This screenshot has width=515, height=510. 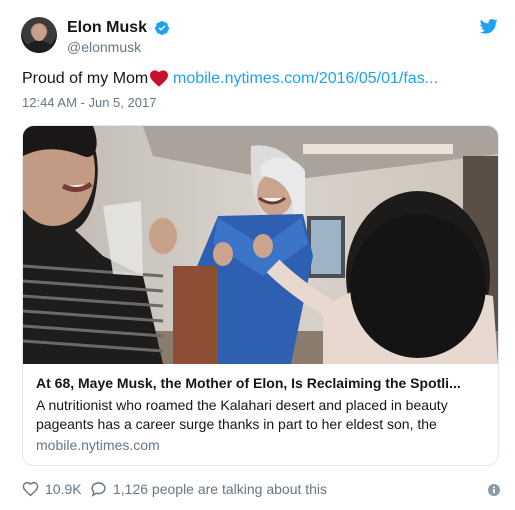 I want to click on avatar-face, so click(x=39, y=32).